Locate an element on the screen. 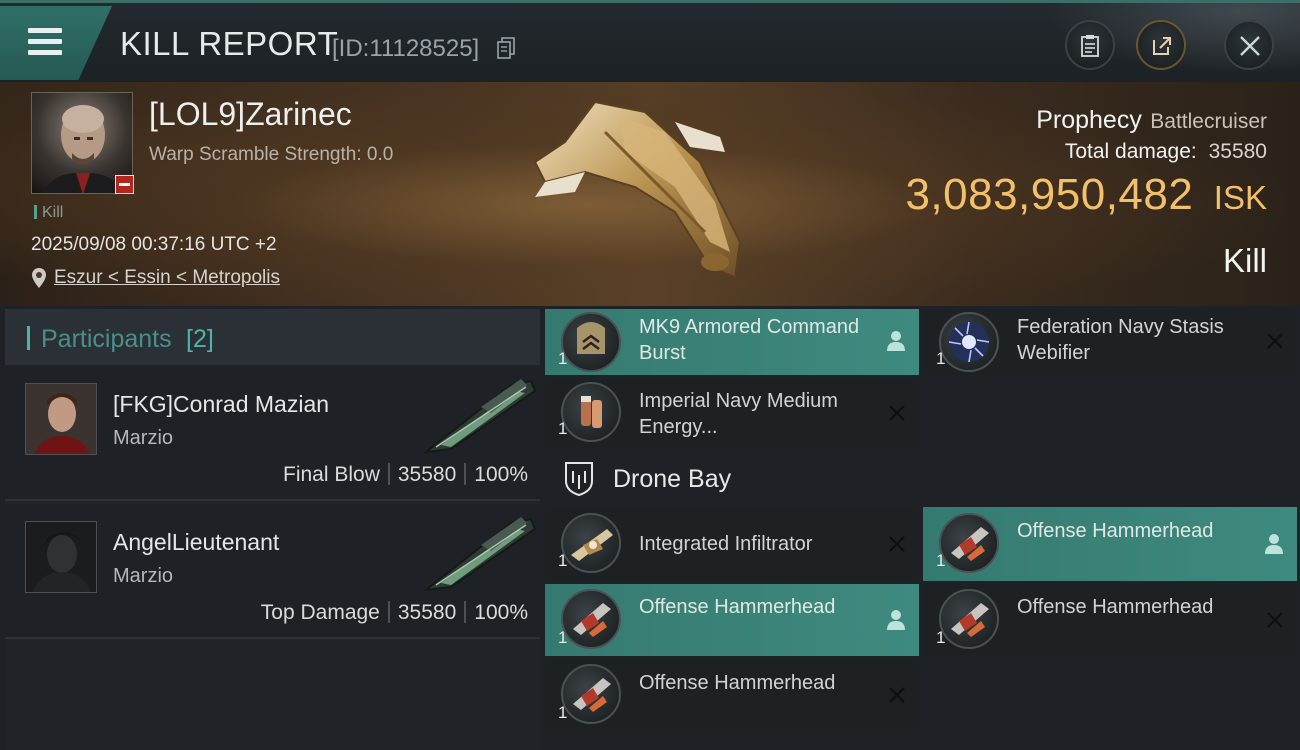 The width and height of the screenshot is (1300, 750). copy-icon is located at coordinates (506, 48).